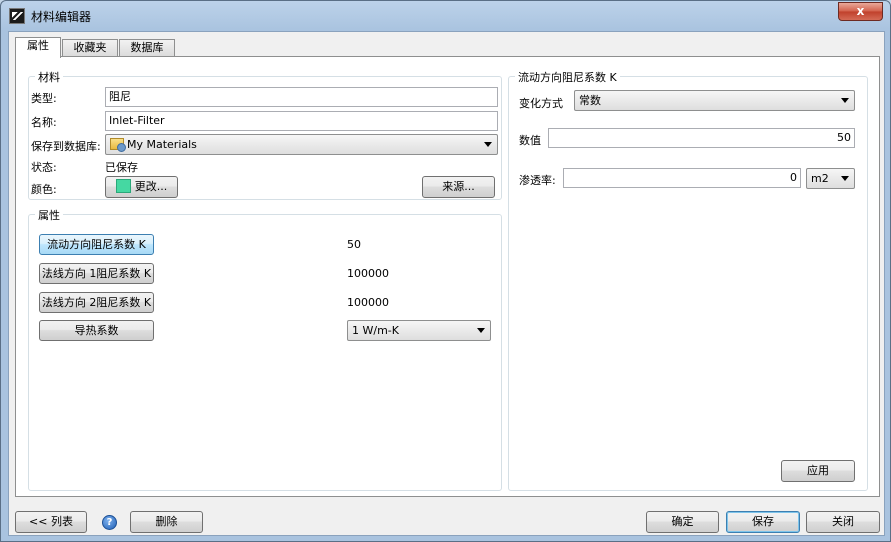  I want to click on variation-combo: 常数, so click(714, 100).